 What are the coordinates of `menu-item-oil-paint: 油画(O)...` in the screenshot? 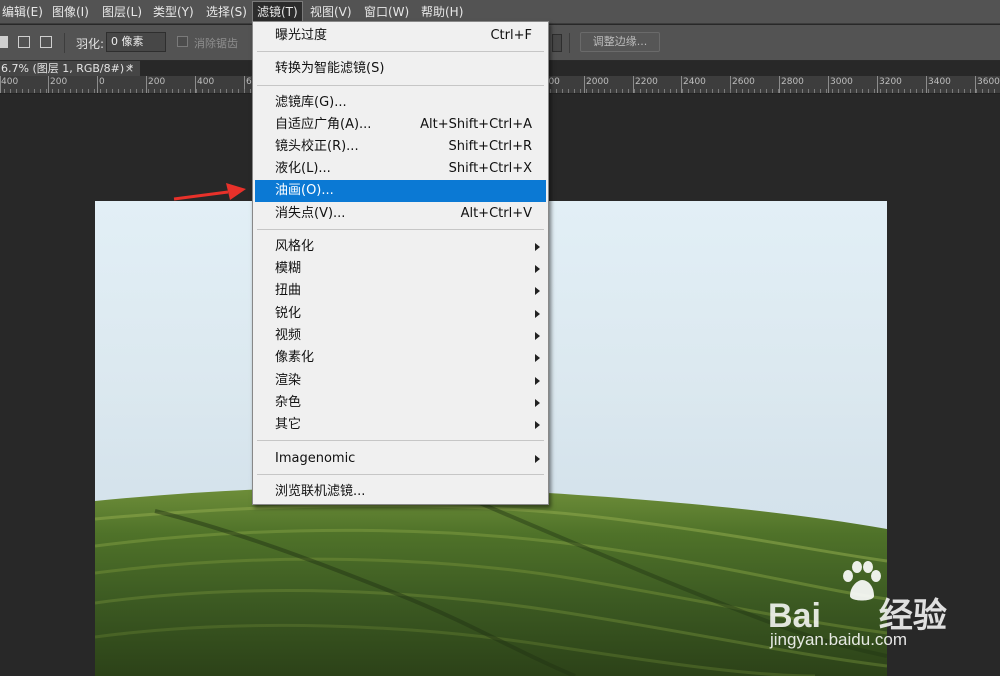 It's located at (400, 191).